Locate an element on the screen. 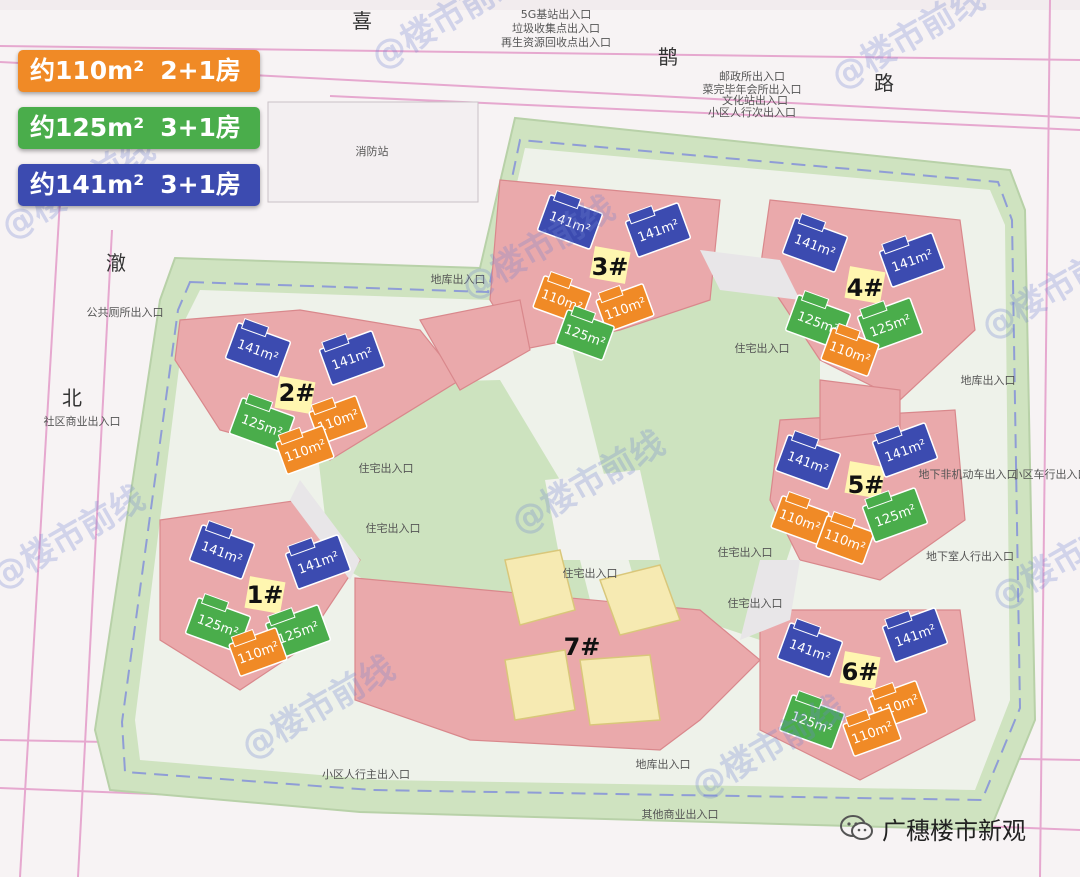 This screenshot has width=1080, height=877. small-label: 社区商业出入口 is located at coordinates (82, 421).